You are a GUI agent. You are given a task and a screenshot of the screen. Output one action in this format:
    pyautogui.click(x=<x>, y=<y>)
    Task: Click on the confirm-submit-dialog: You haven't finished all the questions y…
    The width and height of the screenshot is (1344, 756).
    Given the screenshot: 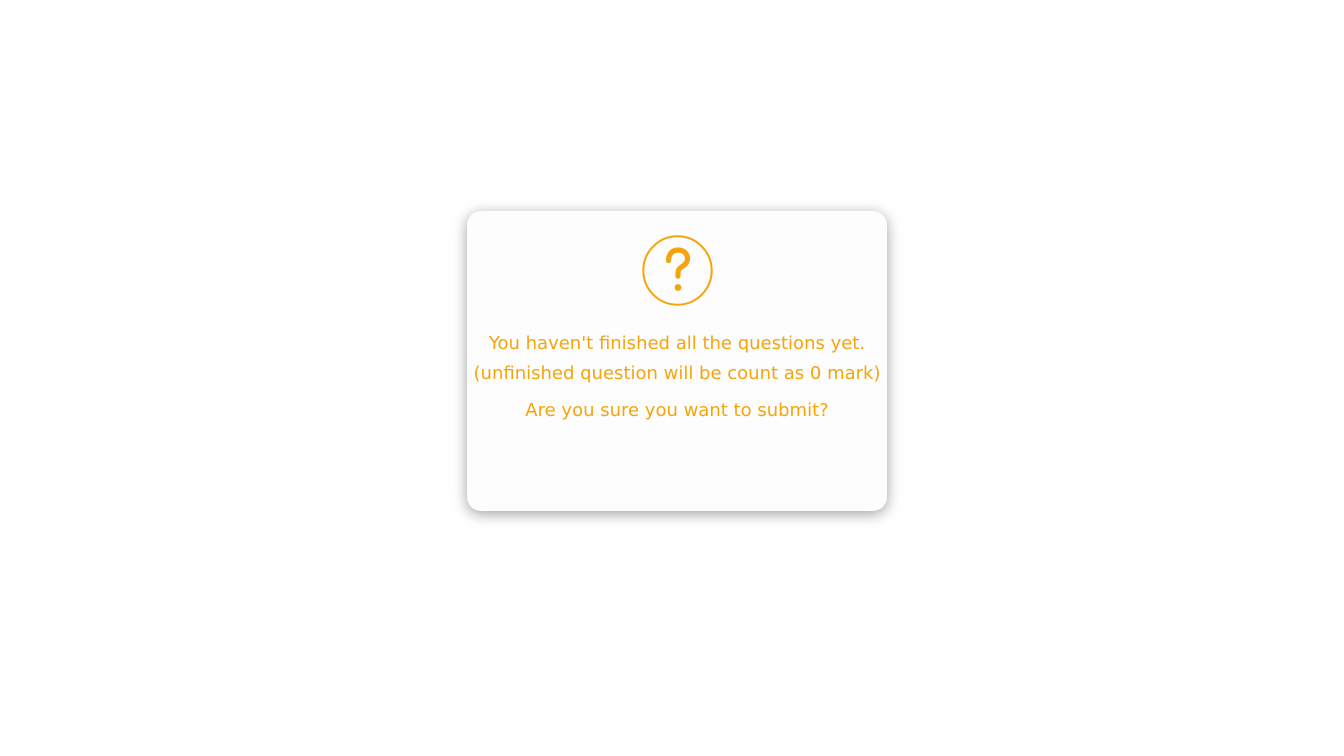 What is the action you would take?
    pyautogui.click(x=677, y=361)
    